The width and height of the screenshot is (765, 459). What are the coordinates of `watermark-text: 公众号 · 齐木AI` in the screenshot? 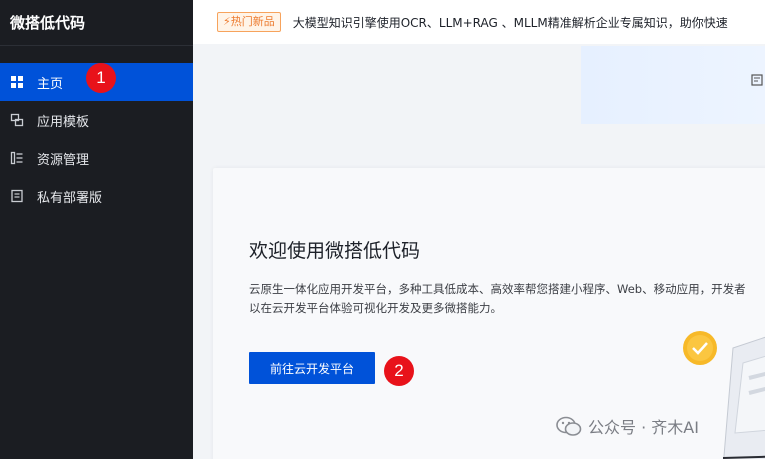 It's located at (643, 427).